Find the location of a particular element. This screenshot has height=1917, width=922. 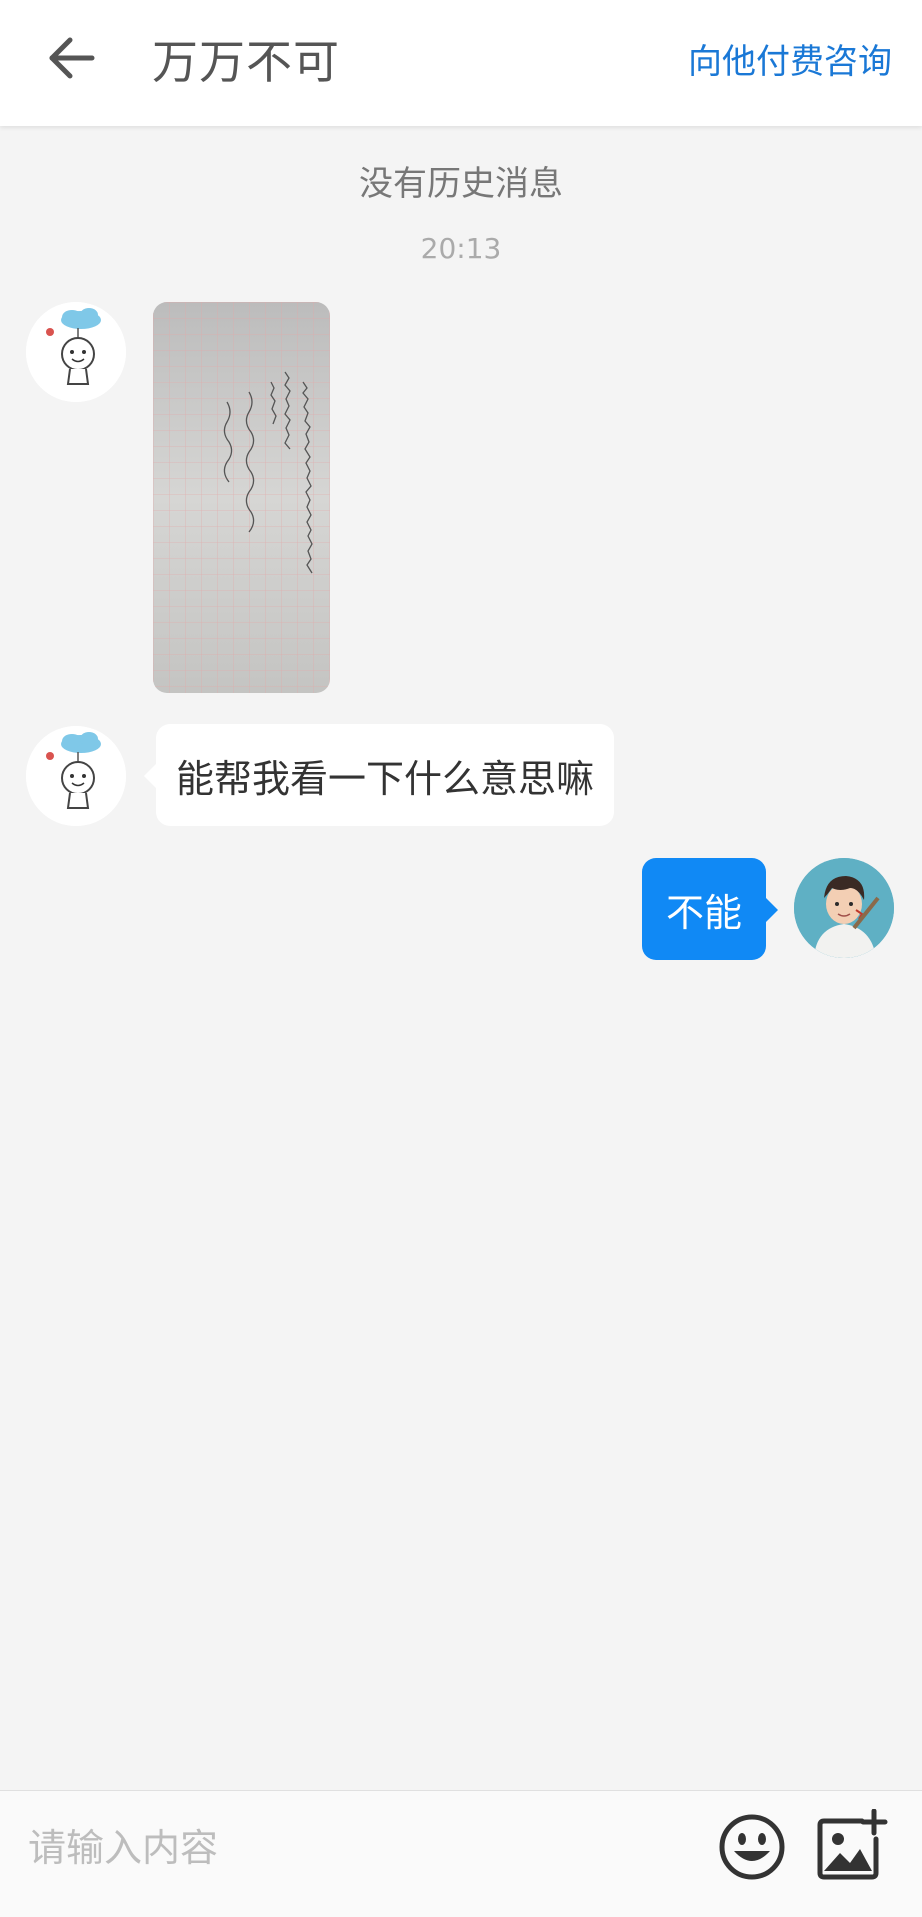

notebook-photo-icon is located at coordinates (241, 497).